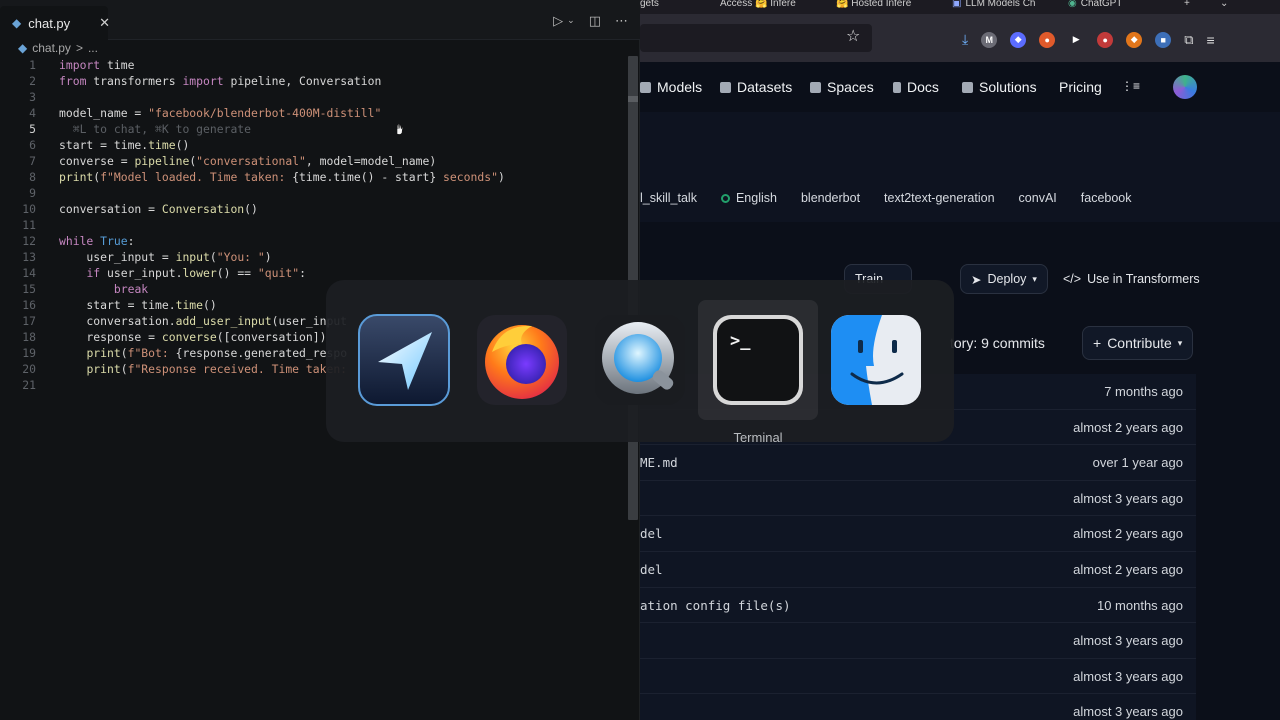 This screenshot has height=720, width=1280. I want to click on nav-more-menu: ⋮≡, so click(1130, 86).